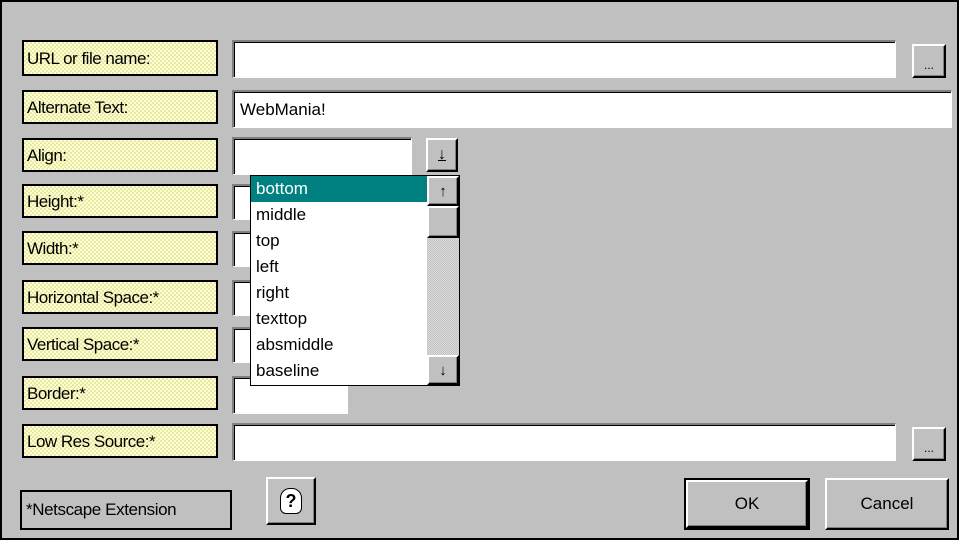  I want to click on scroll-up-button: ↑, so click(443, 191).